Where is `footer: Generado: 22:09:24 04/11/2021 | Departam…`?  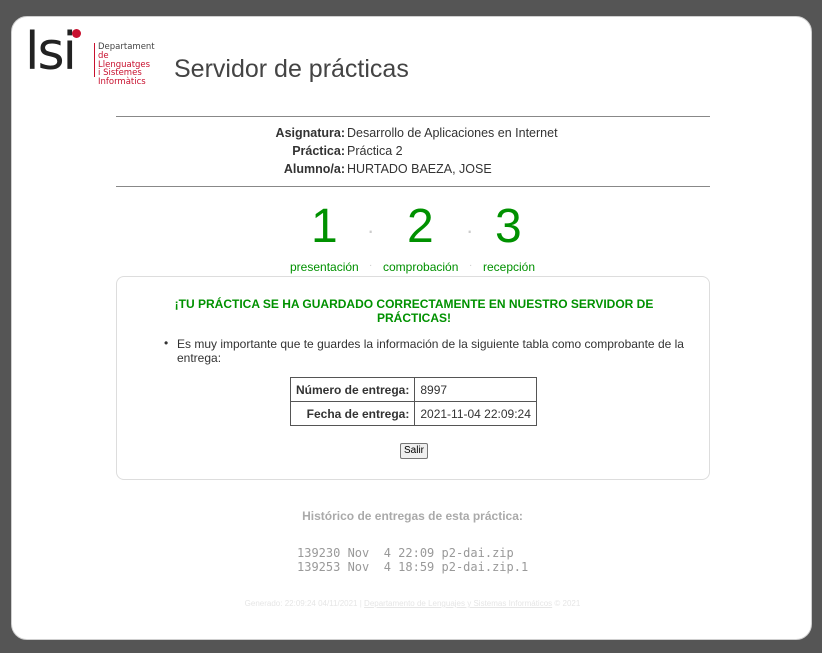
footer: Generado: 22:09:24 04/11/2021 | Departam… is located at coordinates (412, 603).